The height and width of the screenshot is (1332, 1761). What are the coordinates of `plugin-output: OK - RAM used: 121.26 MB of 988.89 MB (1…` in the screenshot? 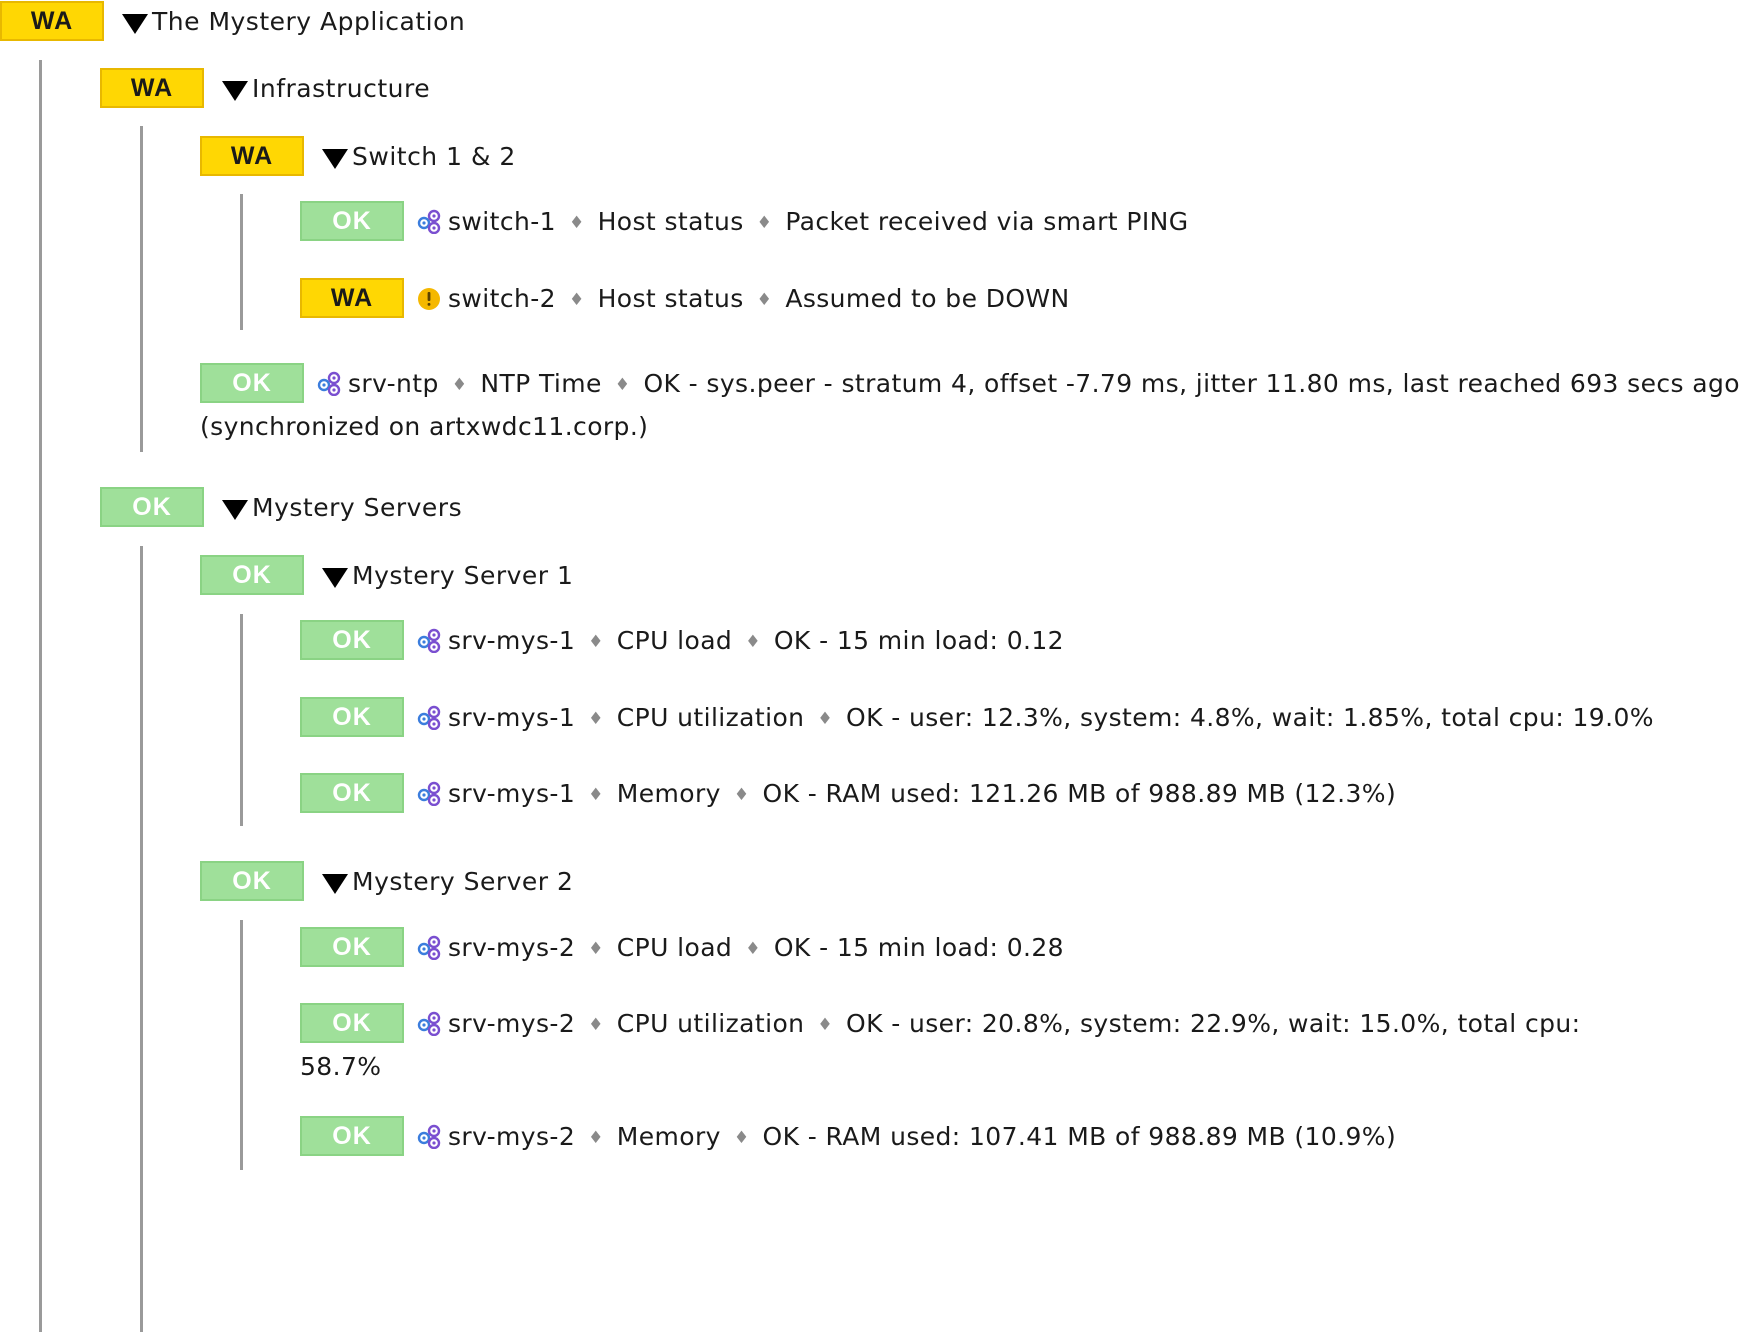 It's located at (1079, 793).